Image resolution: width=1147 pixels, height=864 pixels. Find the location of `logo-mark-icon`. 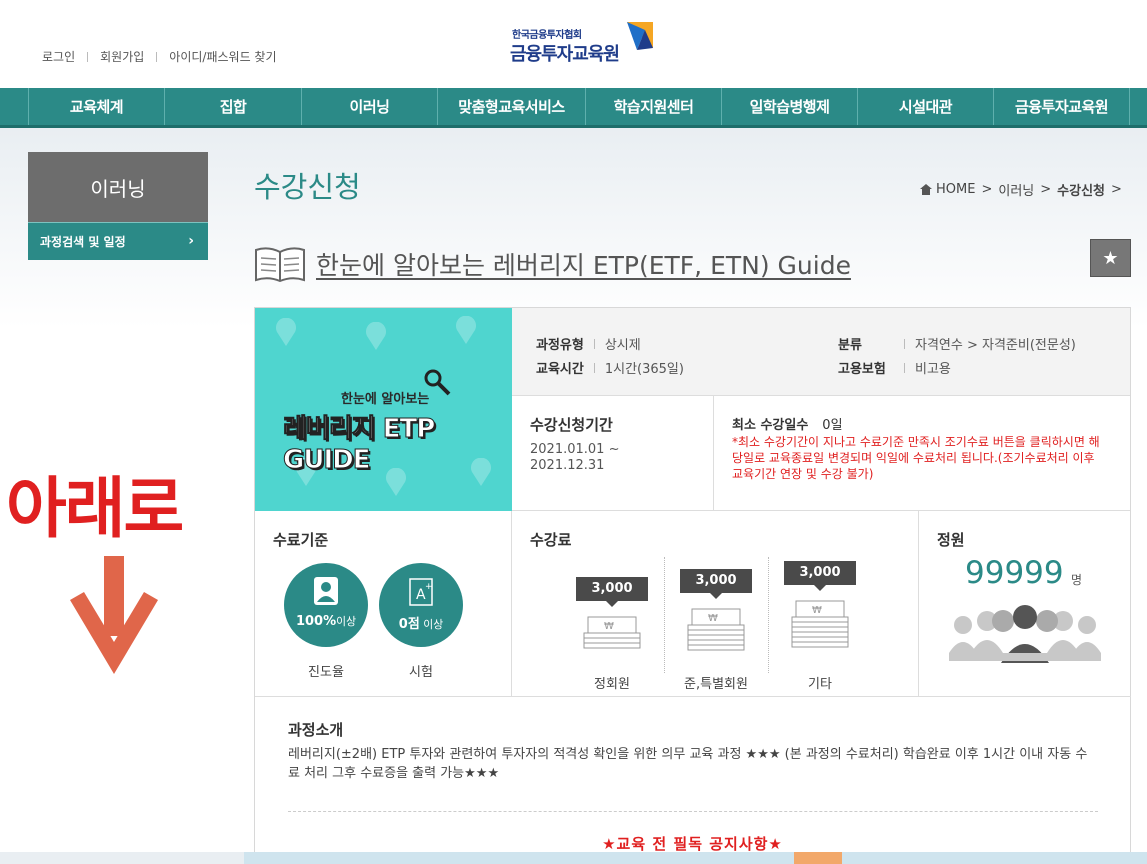

logo-mark-icon is located at coordinates (640, 36).